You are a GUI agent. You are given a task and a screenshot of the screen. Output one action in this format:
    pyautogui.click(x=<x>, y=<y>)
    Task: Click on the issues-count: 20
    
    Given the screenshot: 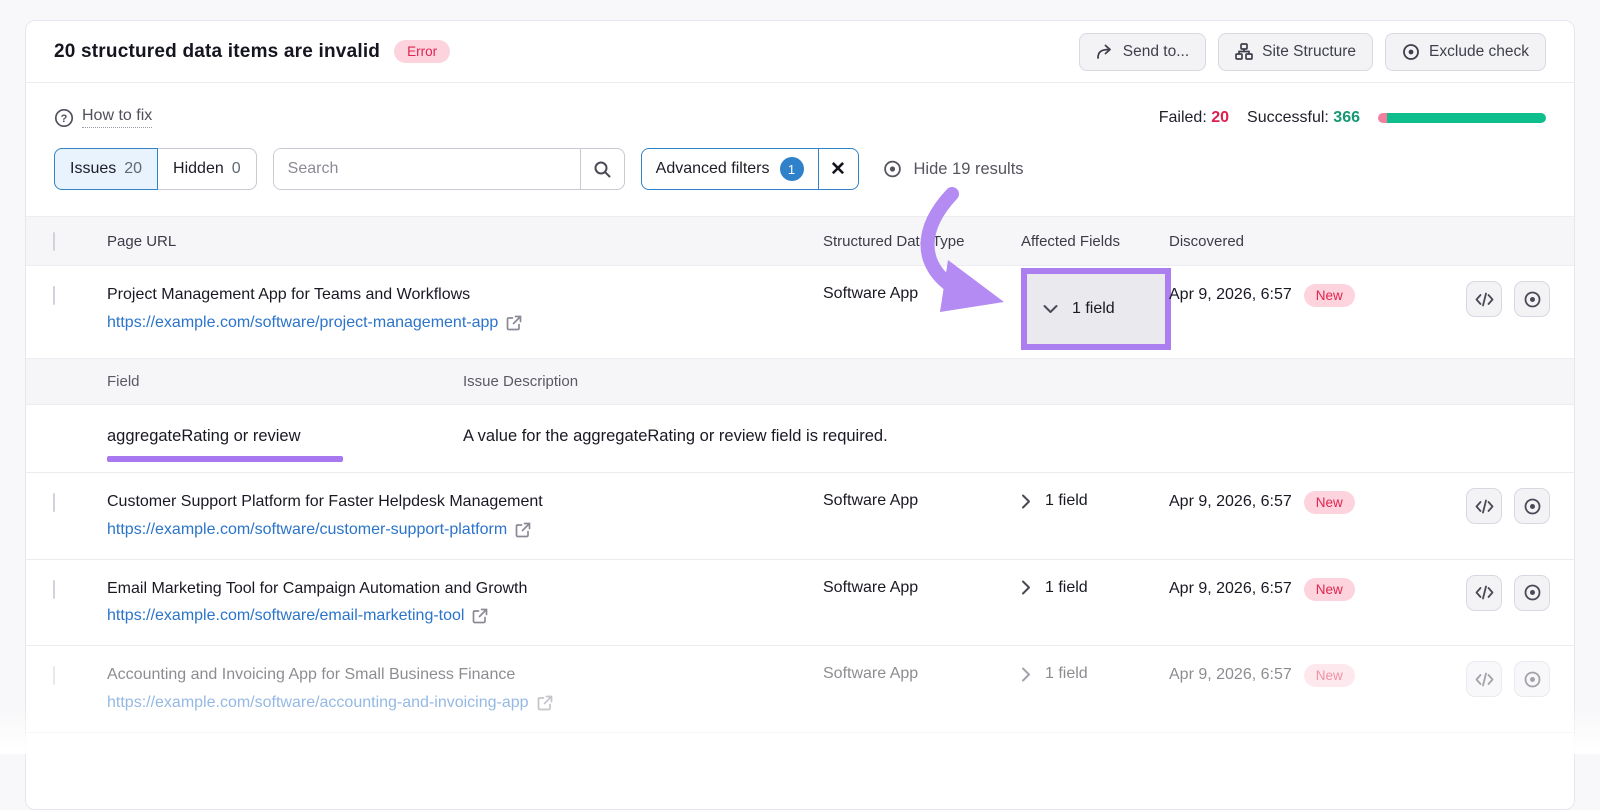 What is the action you would take?
    pyautogui.click(x=133, y=169)
    